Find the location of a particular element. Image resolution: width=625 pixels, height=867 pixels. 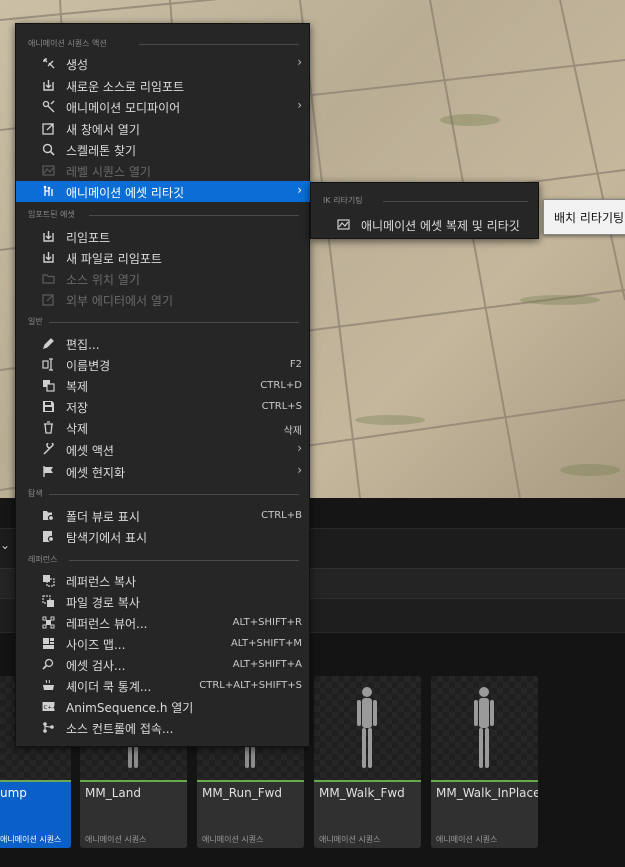

section-imported-assets: 임포트된 에셋 is located at coordinates (163, 215).